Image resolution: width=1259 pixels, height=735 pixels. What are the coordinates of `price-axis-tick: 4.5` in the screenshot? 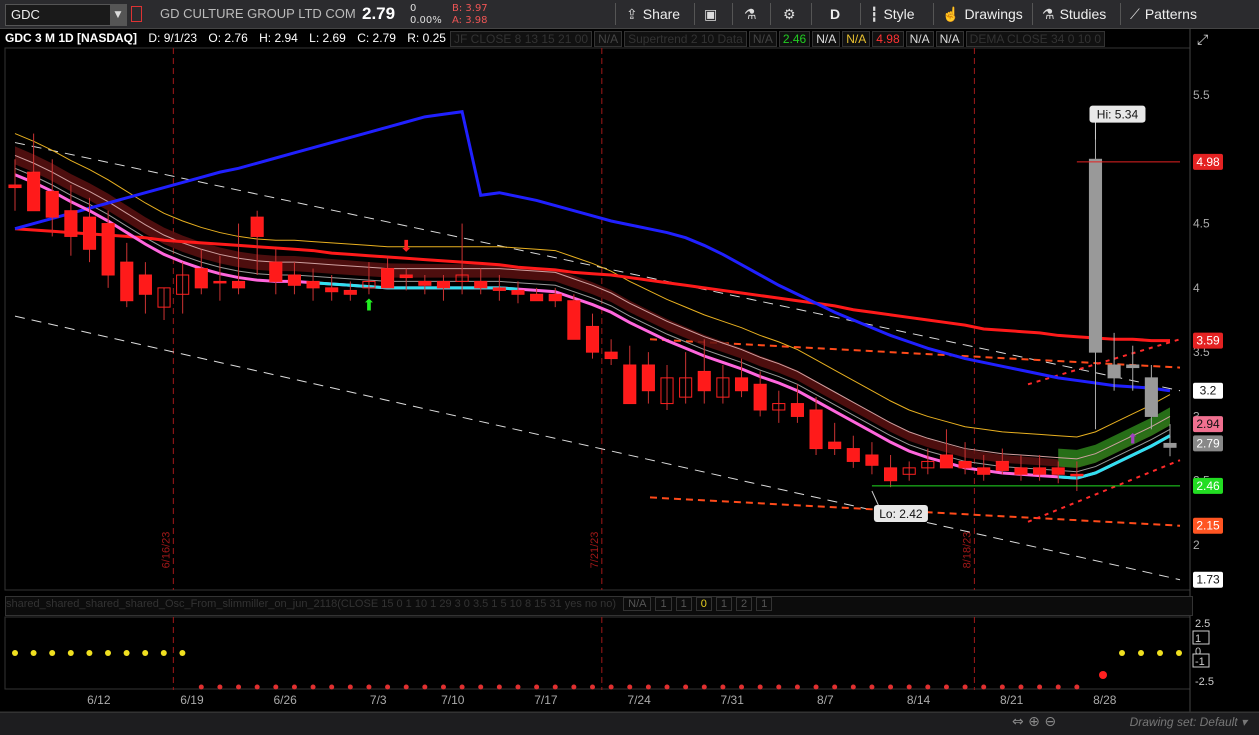 It's located at (1201, 224).